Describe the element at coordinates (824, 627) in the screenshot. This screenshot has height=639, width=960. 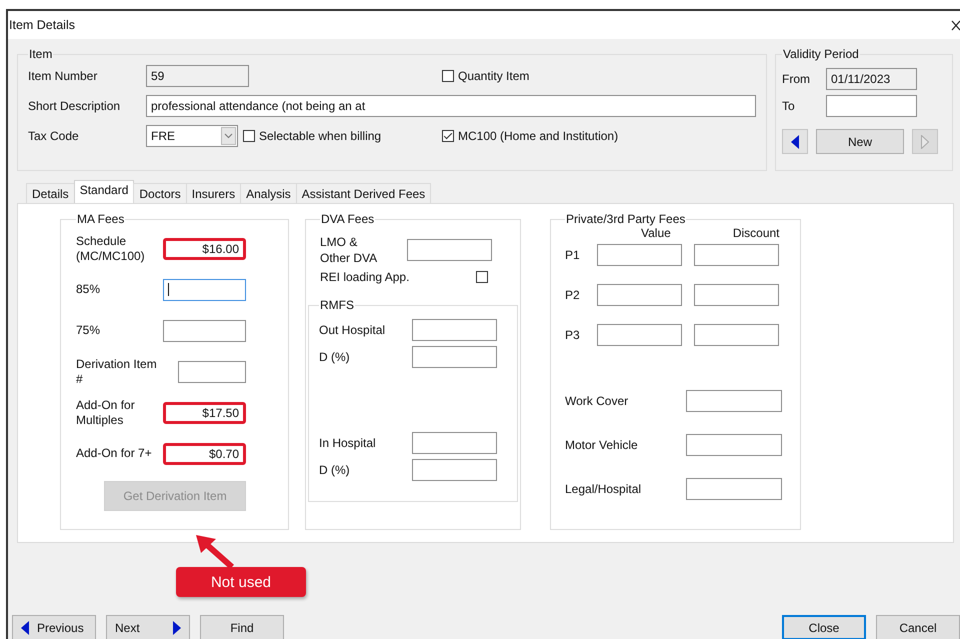
I see `dialog-button: Close` at that location.